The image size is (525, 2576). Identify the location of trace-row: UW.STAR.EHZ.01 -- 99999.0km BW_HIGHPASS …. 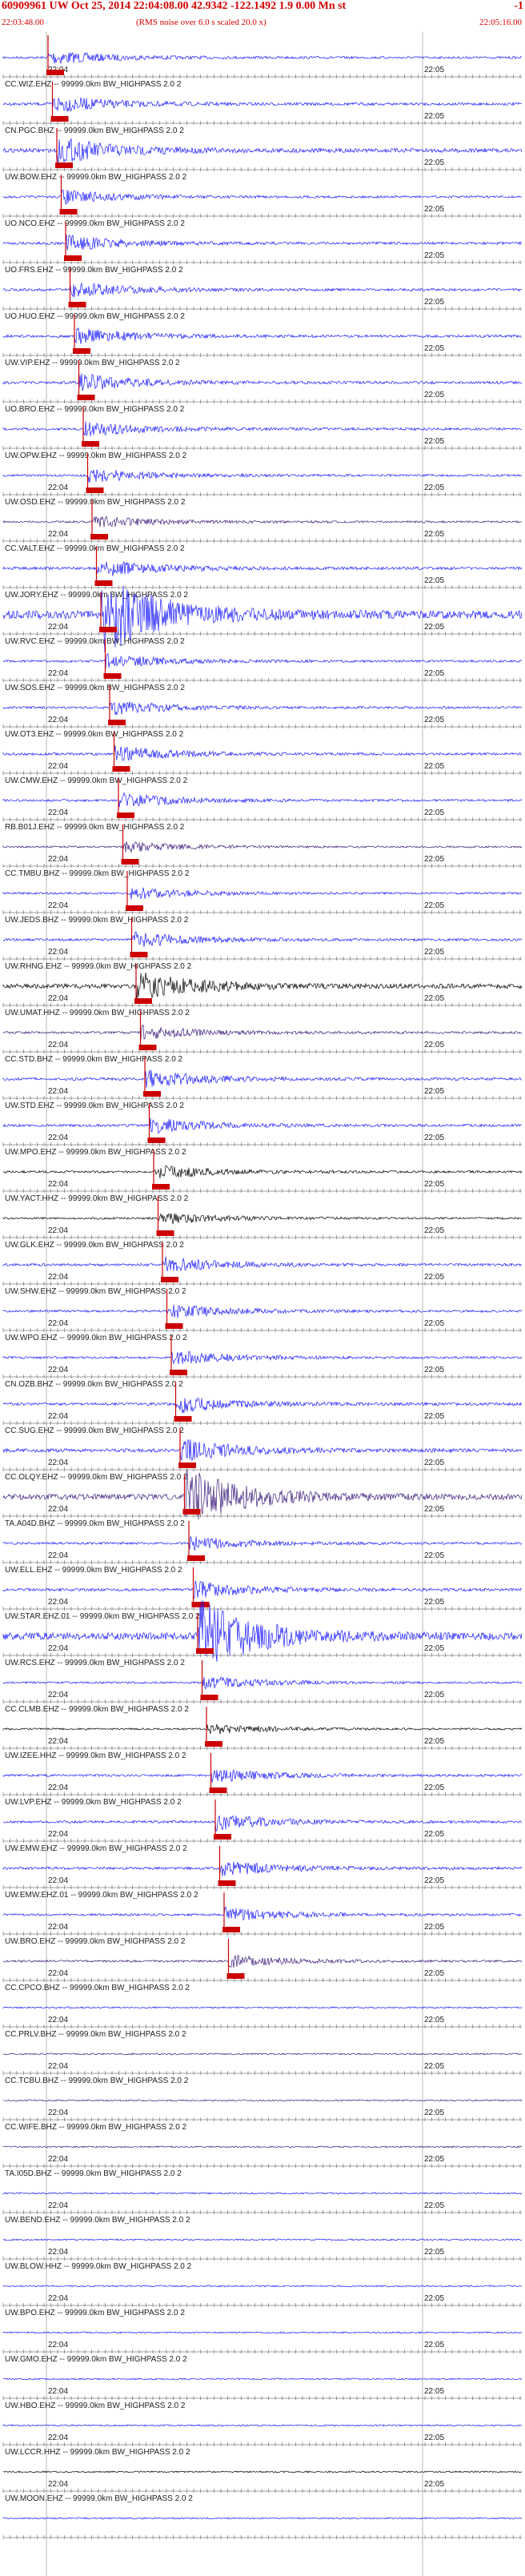
(262, 1631).